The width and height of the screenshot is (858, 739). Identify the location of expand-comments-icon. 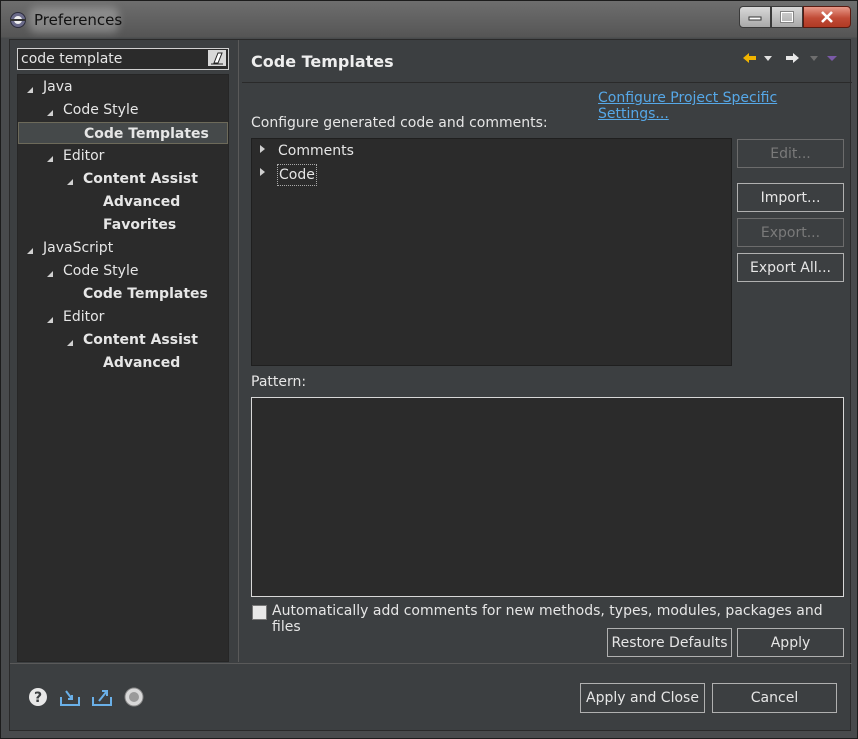
(262, 149).